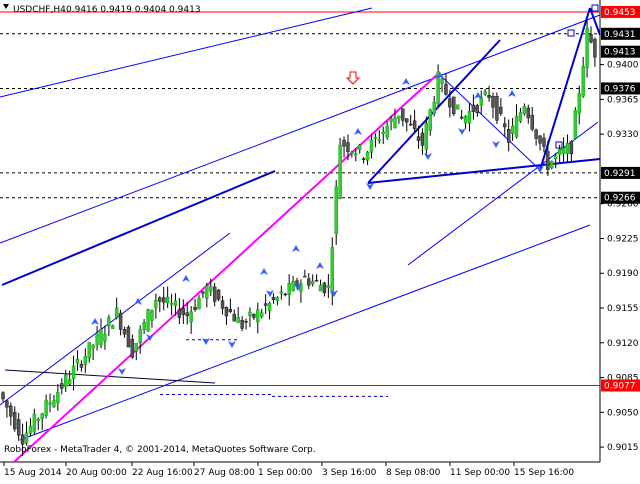 This screenshot has width=640, height=484. Describe the element at coordinates (544, 473) in the screenshot. I see `x-tick-label: 15 Sep 16:00` at that location.